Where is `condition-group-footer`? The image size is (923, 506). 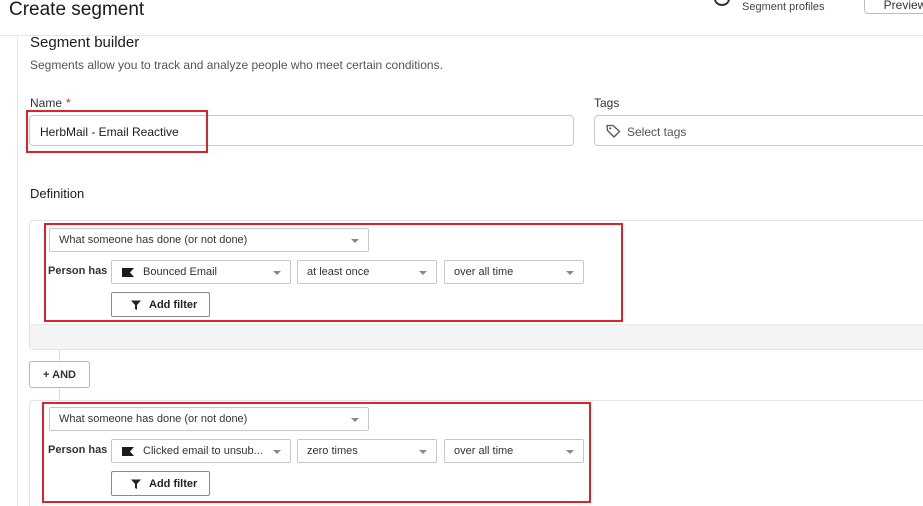
condition-group-footer is located at coordinates (476, 336).